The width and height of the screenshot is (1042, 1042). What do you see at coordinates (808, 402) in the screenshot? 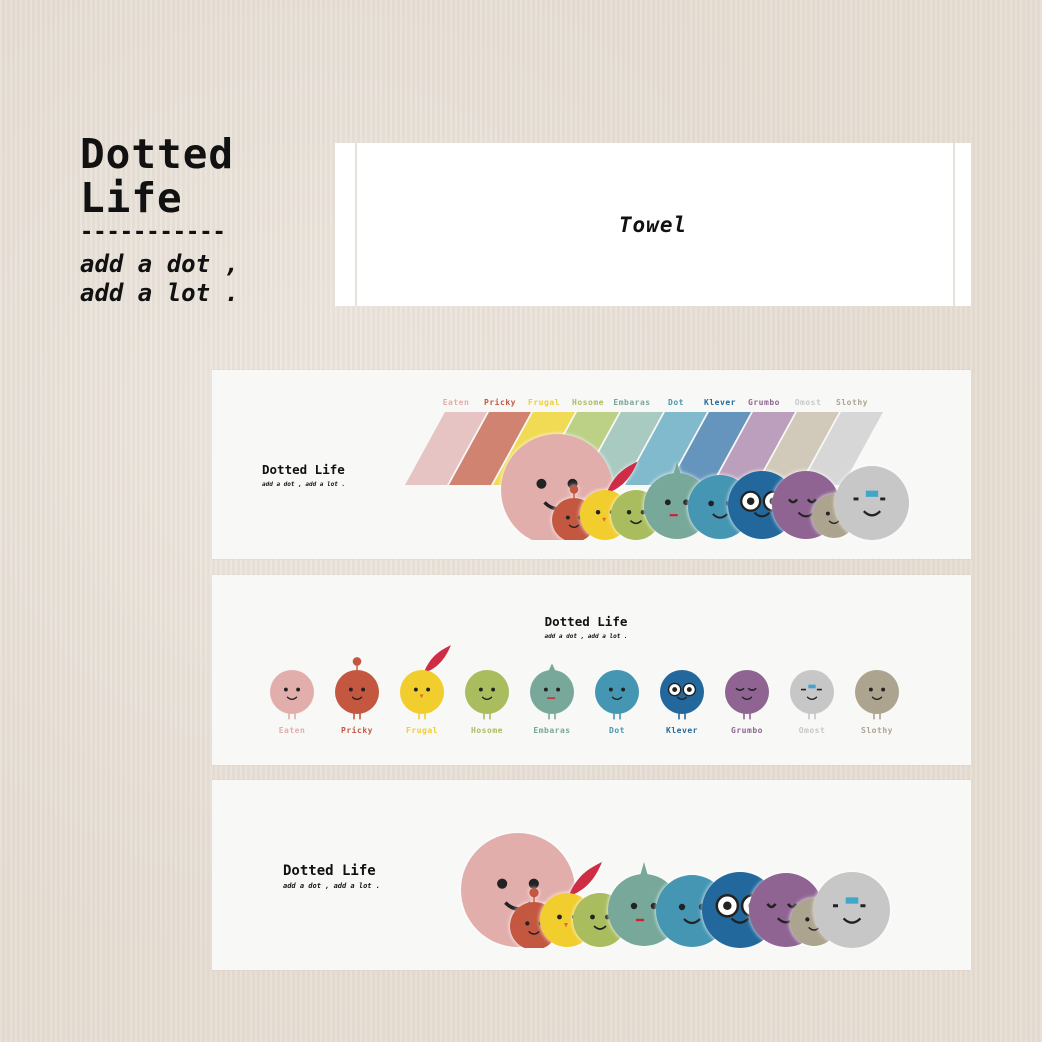
I see `stripe-label: Omost` at bounding box center [808, 402].